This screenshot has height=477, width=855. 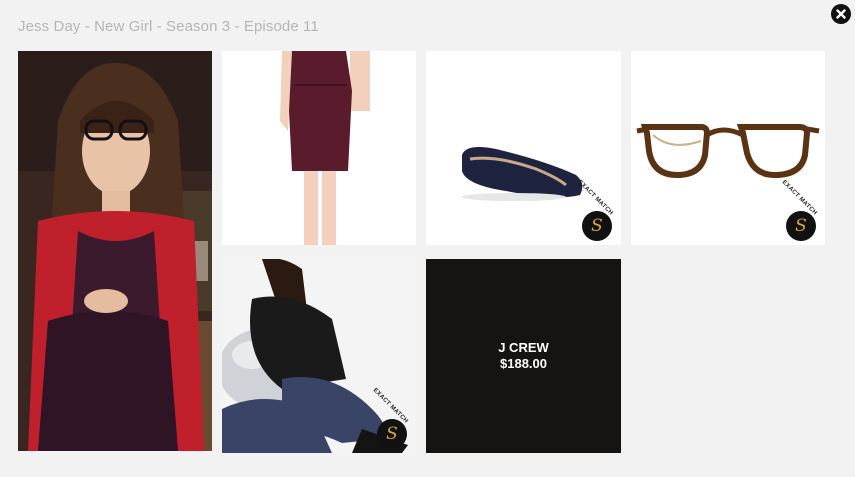 I want to click on dress-product, so click(x=319, y=148).